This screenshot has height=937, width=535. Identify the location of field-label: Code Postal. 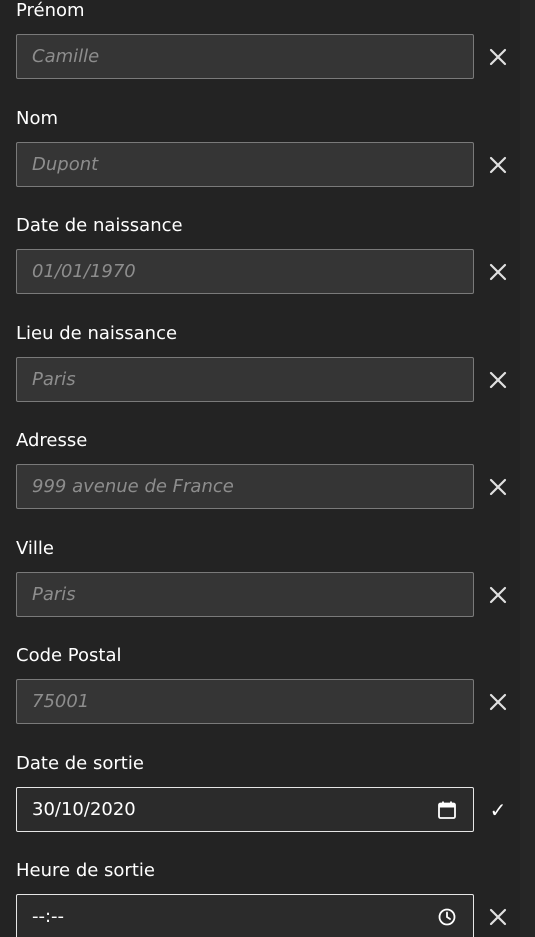
(69, 655).